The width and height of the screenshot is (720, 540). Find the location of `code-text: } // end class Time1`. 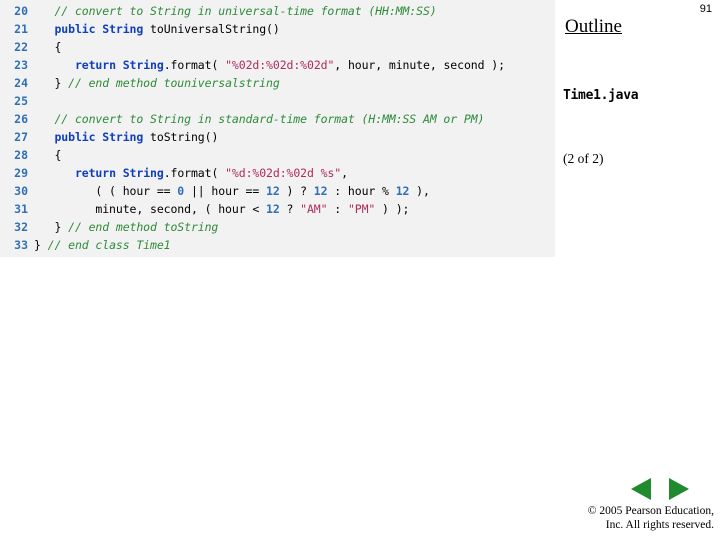

code-text: } // end class Time1 is located at coordinates (102, 245).